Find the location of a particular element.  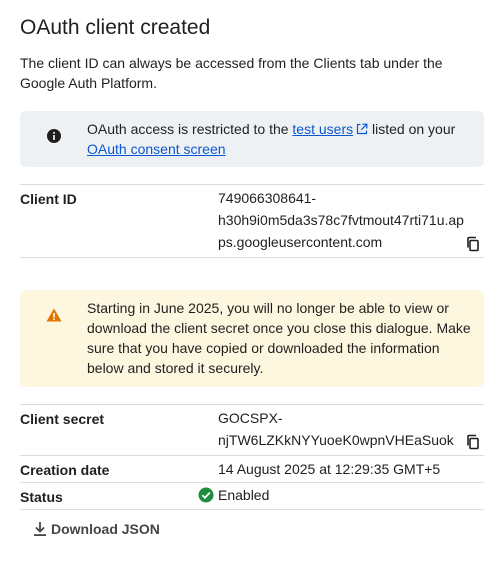

external-link-icon is located at coordinates (362, 129).